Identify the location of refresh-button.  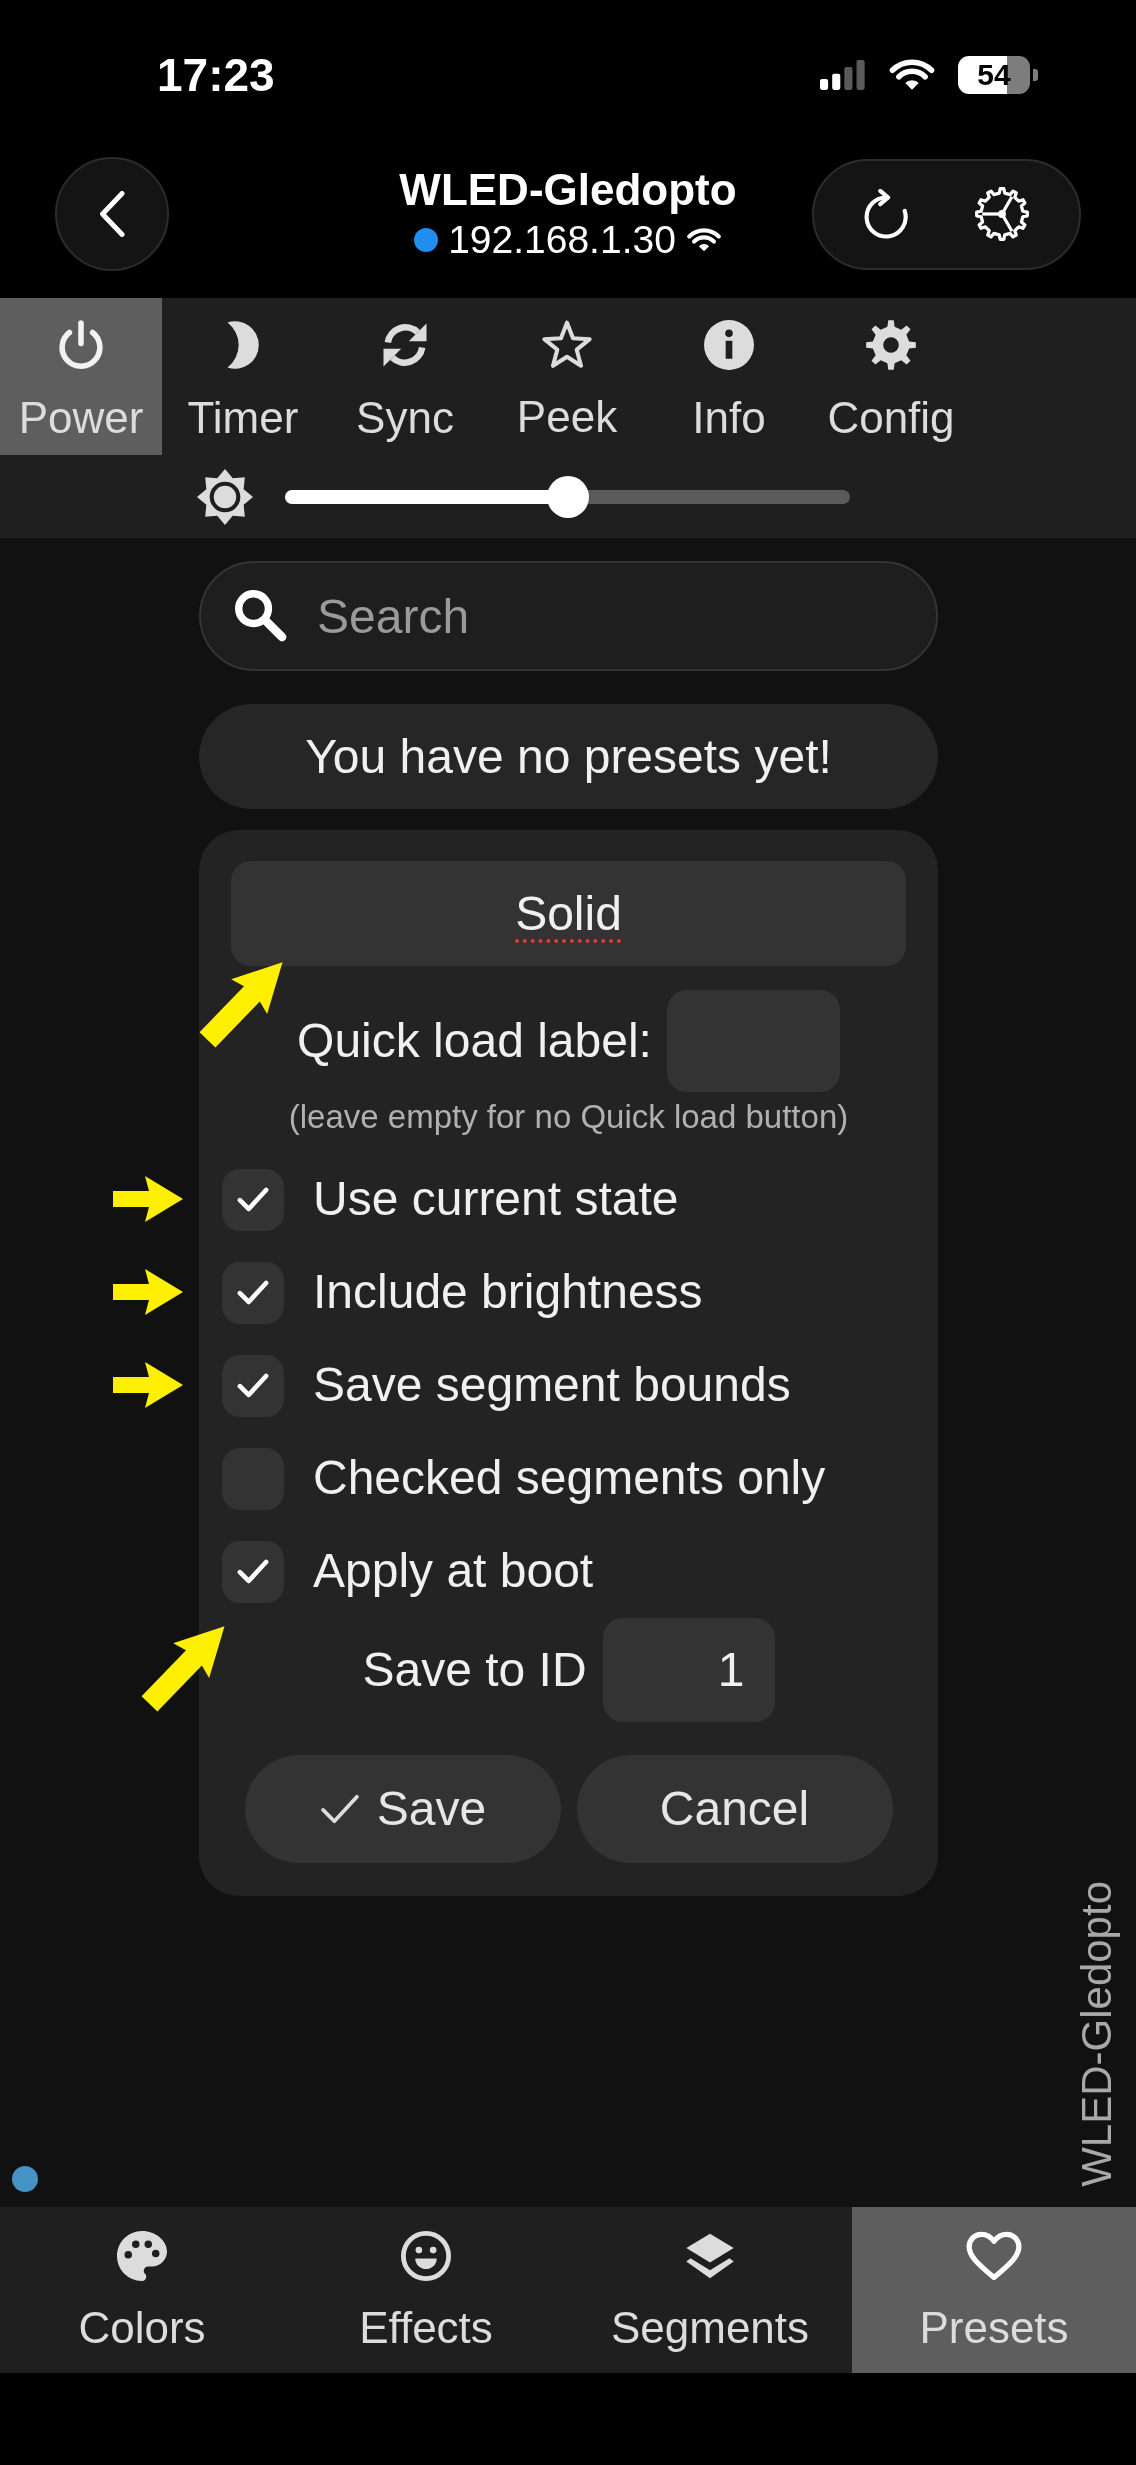
(887, 214).